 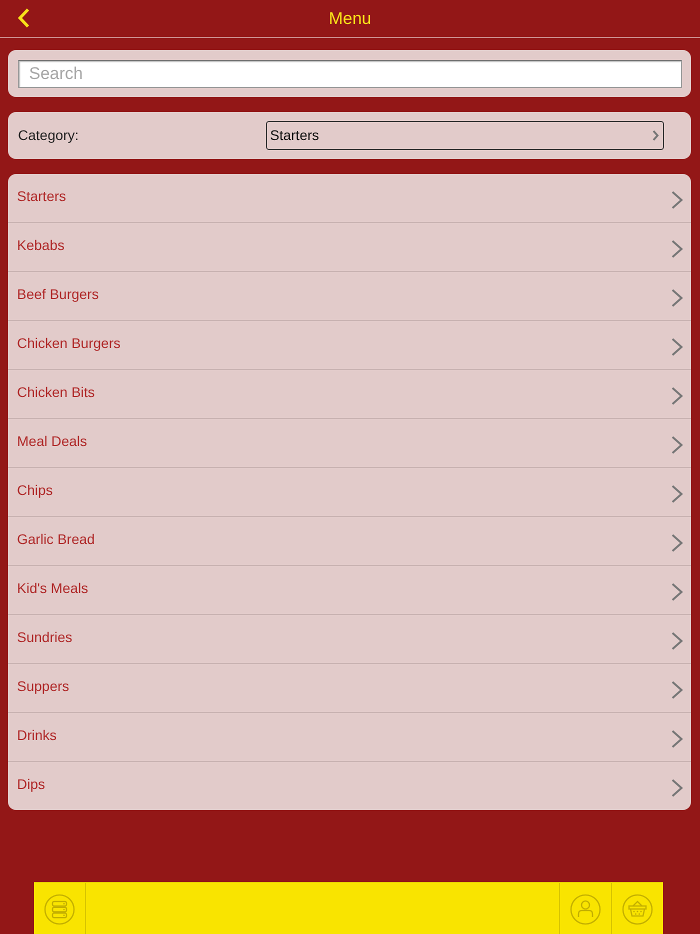 What do you see at coordinates (349, 737) in the screenshot?
I see `menu-category-item: Drinks` at bounding box center [349, 737].